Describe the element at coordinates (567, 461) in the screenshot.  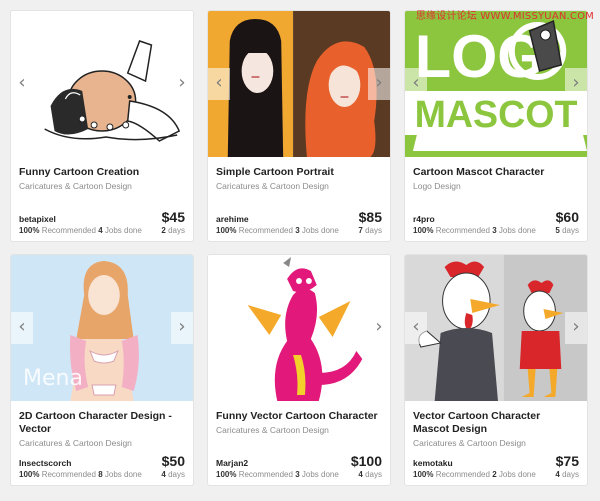
I see `gig-price: $75` at that location.